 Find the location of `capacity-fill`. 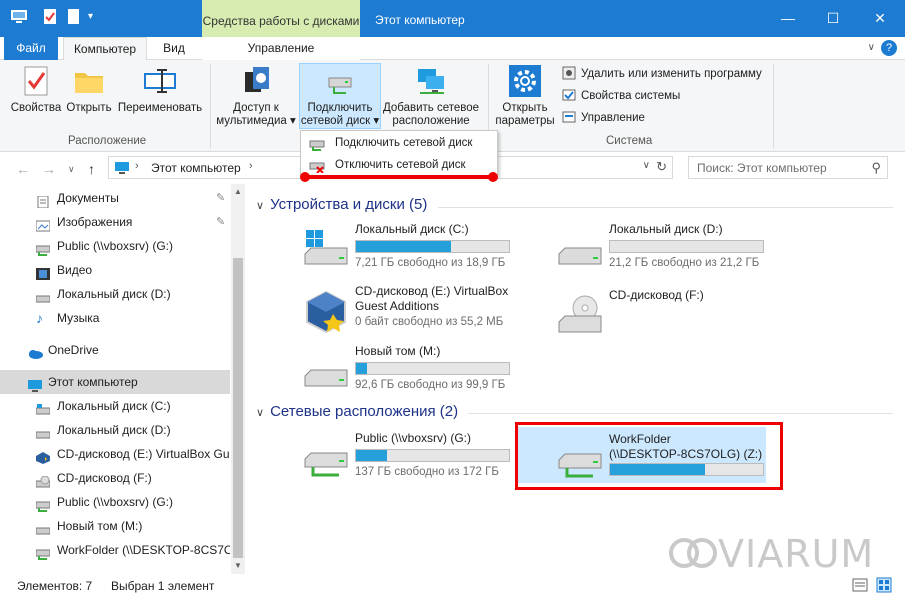

capacity-fill is located at coordinates (403, 246).